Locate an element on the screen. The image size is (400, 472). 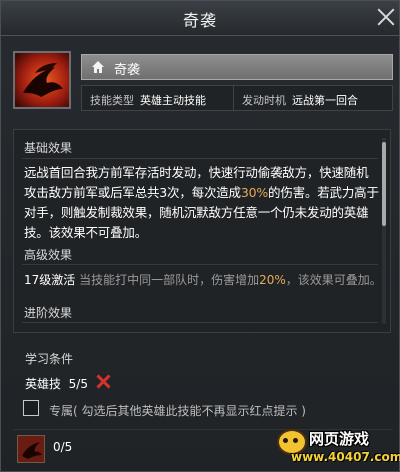
requirement-label: 英雄技 is located at coordinates (43, 384).